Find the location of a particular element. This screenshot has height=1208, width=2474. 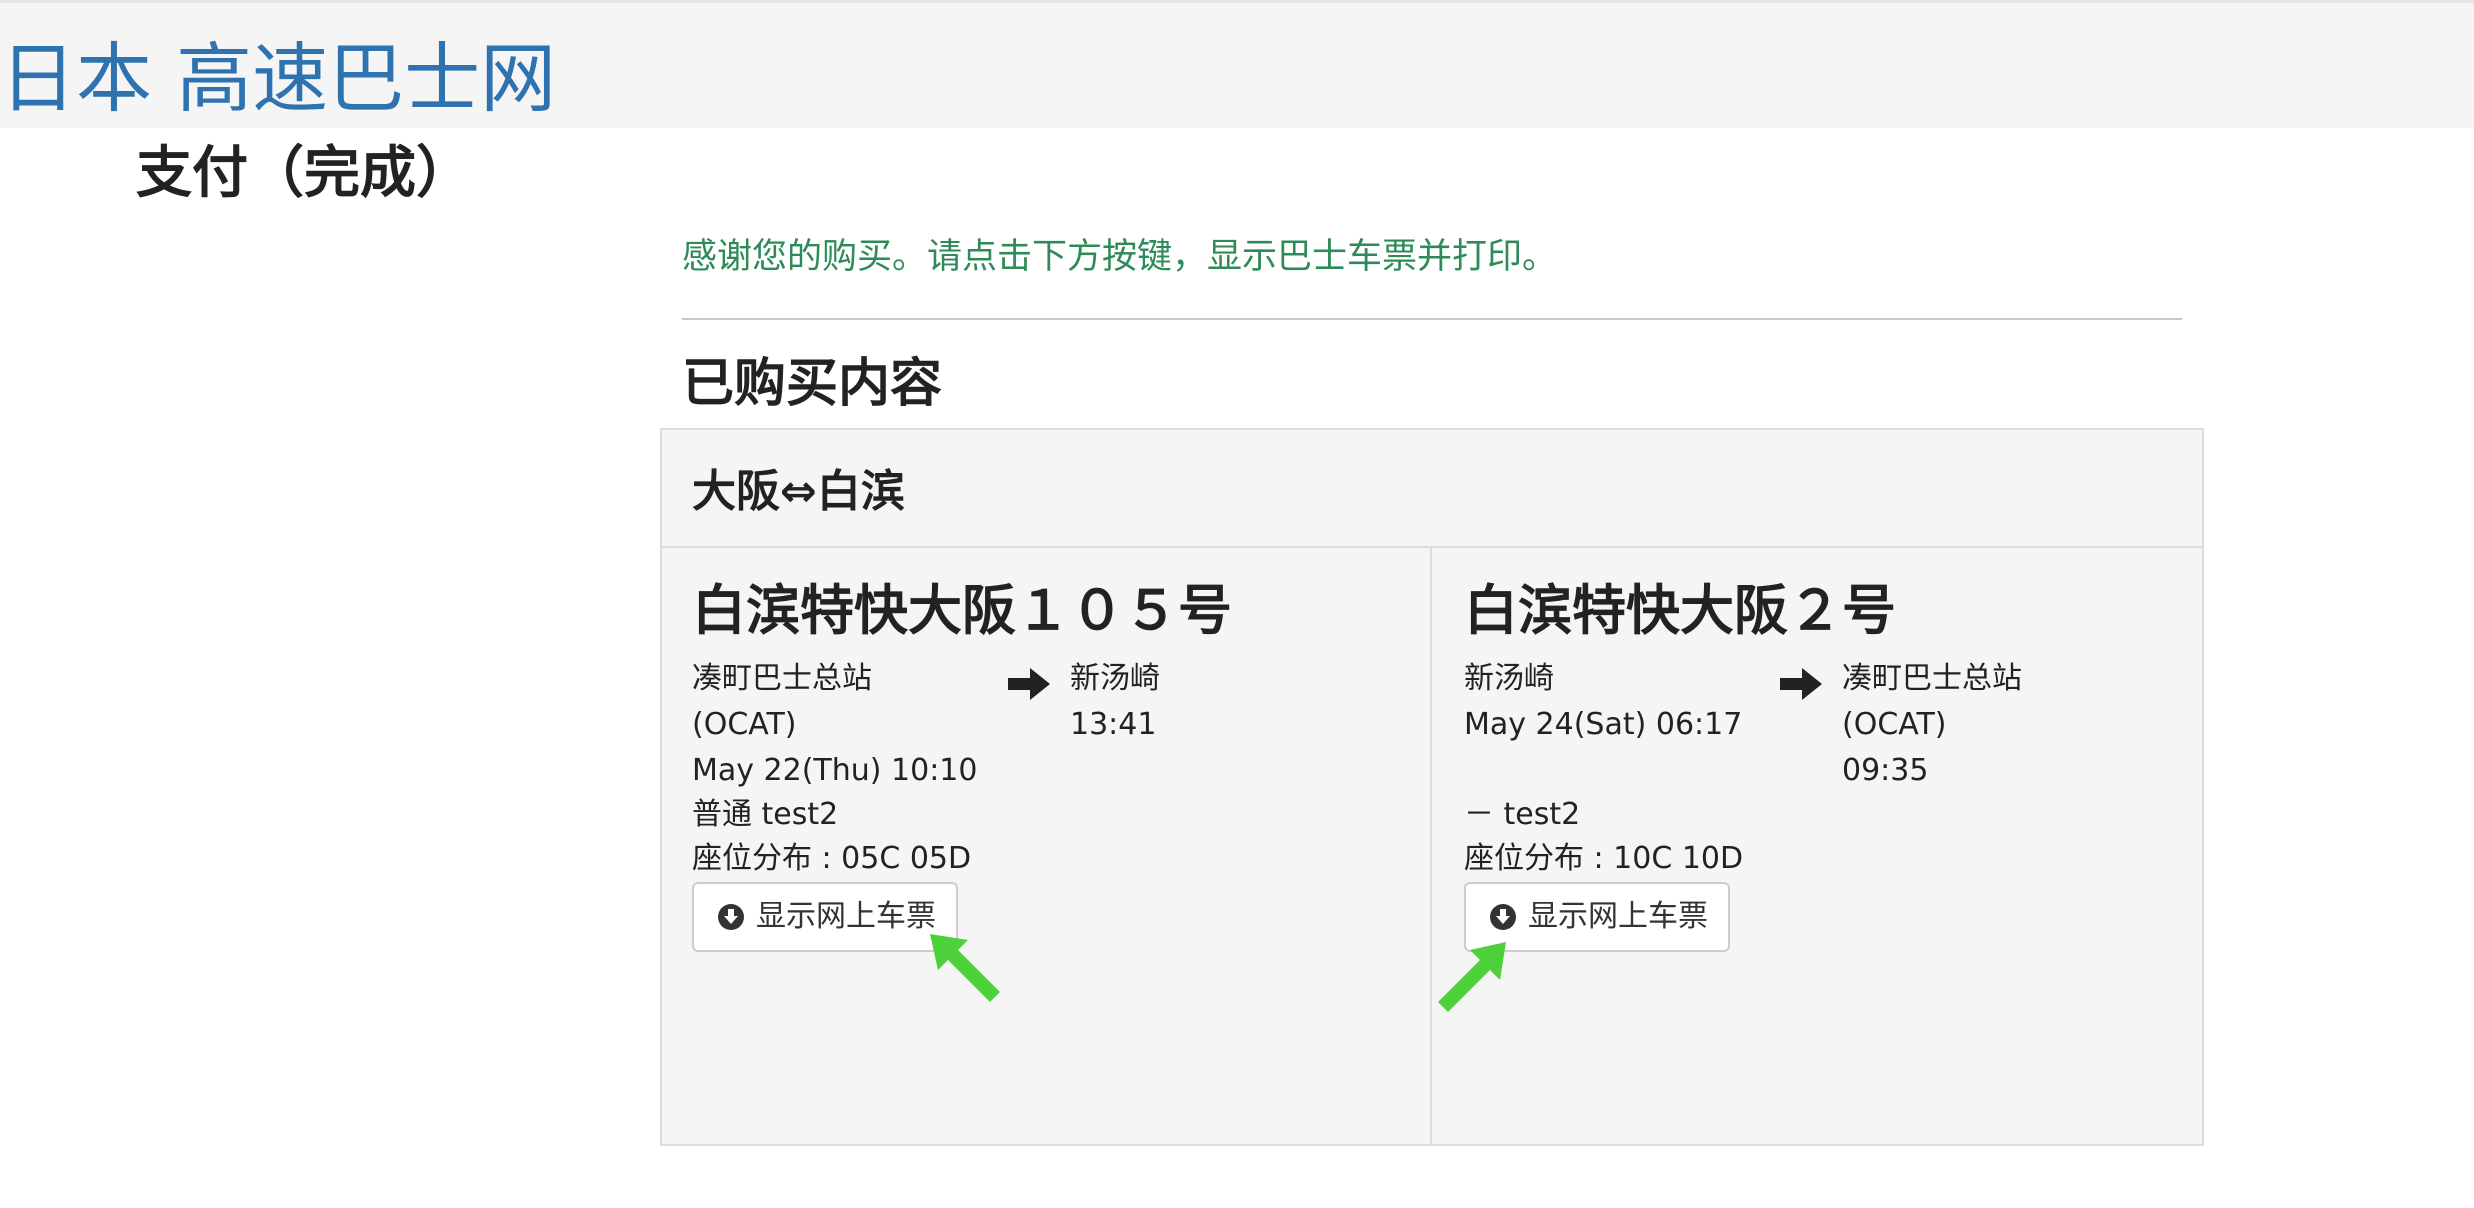

arrival-stop: 凑町巴士总站 is located at coordinates (1932, 678).